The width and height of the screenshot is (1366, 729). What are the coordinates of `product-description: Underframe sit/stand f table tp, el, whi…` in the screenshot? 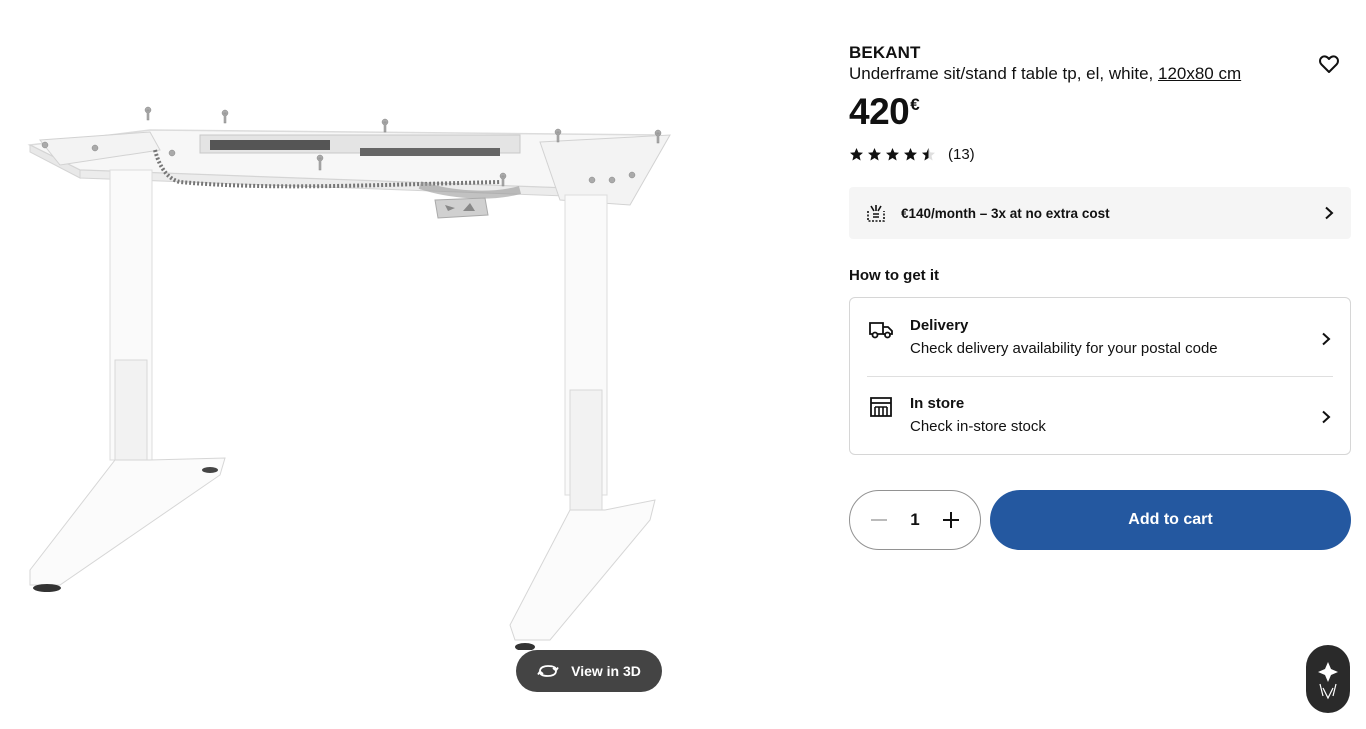 It's located at (1045, 74).